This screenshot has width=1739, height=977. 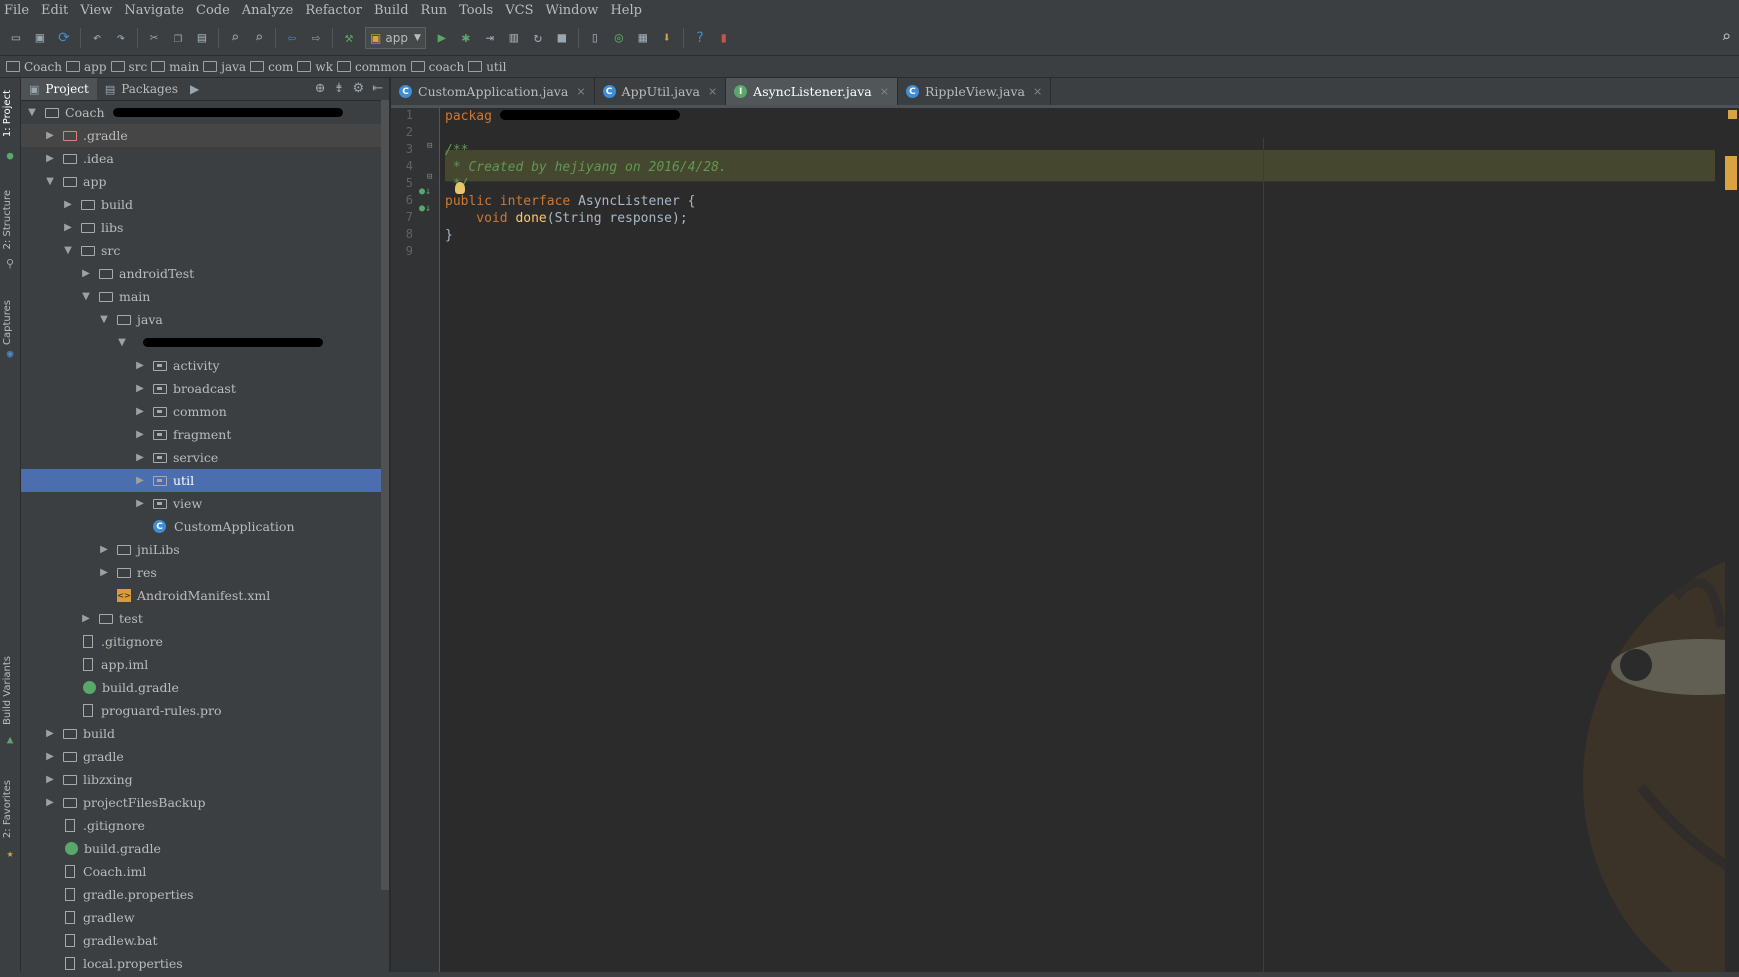 What do you see at coordinates (40, 38) in the screenshot?
I see `save-all-icon: ▣` at bounding box center [40, 38].